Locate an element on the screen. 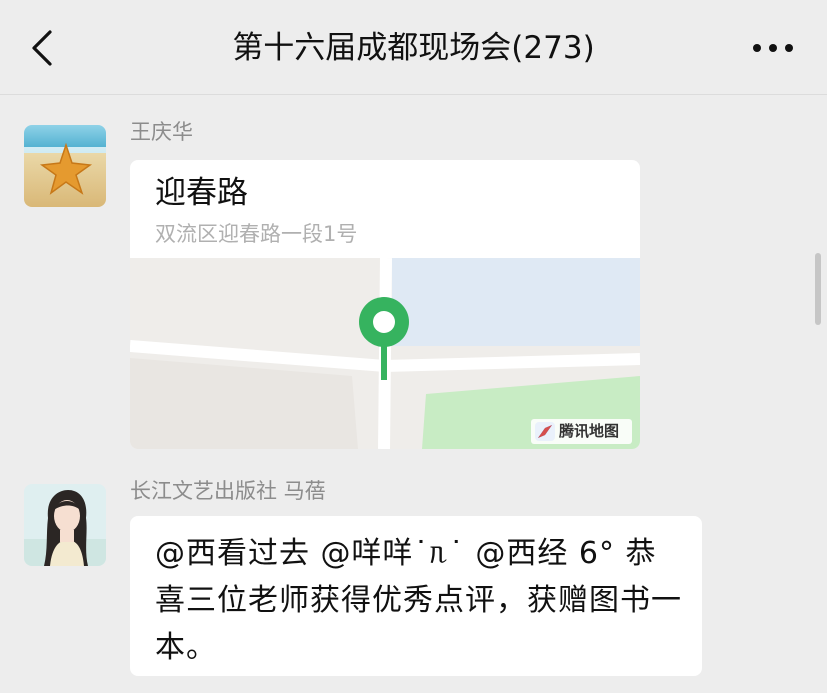  back-button is located at coordinates (44, 48).